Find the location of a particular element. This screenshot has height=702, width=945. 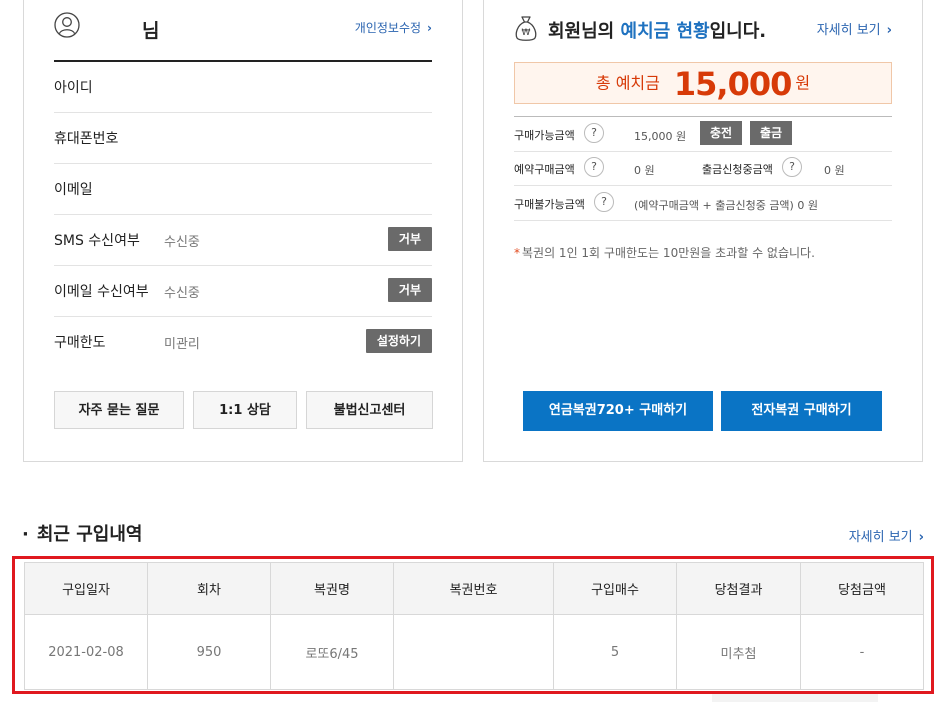

user-avatar-icon is located at coordinates (67, 25).